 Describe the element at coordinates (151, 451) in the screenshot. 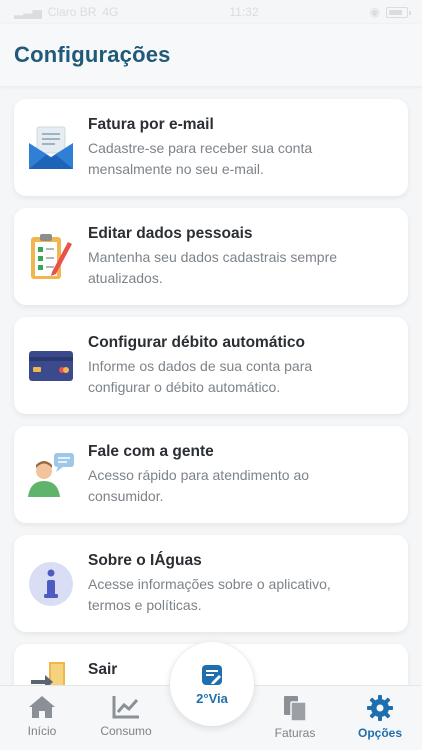

I see `card-title: Fale com a gente` at that location.